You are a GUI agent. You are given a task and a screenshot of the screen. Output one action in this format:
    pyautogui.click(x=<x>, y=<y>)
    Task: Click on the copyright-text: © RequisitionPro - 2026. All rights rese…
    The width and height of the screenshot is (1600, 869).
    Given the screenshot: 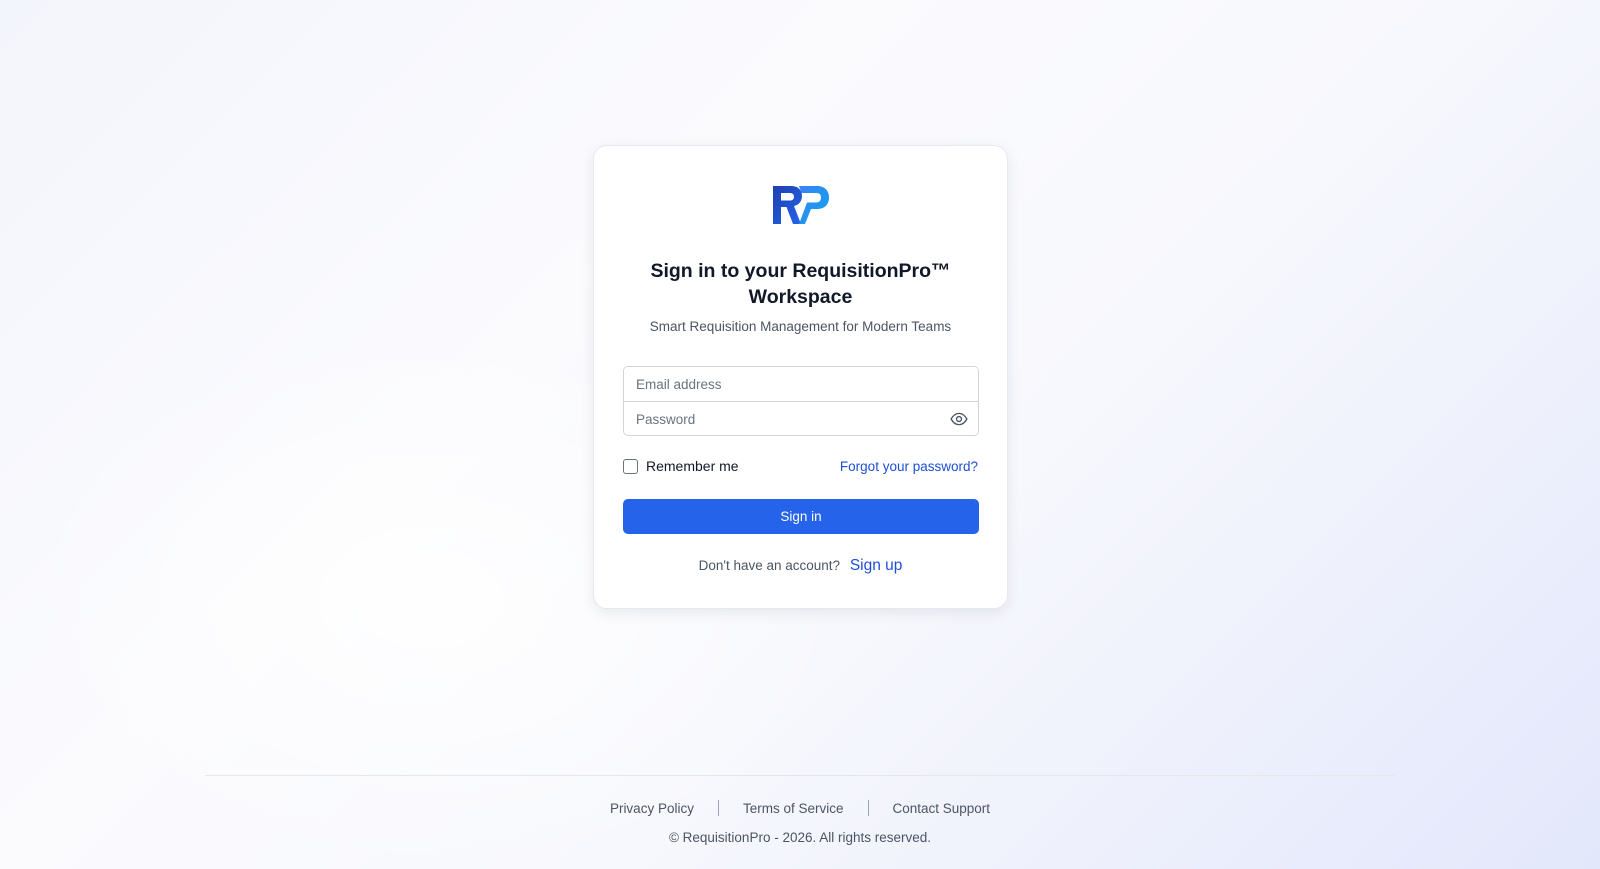 What is the action you would take?
    pyautogui.click(x=800, y=837)
    